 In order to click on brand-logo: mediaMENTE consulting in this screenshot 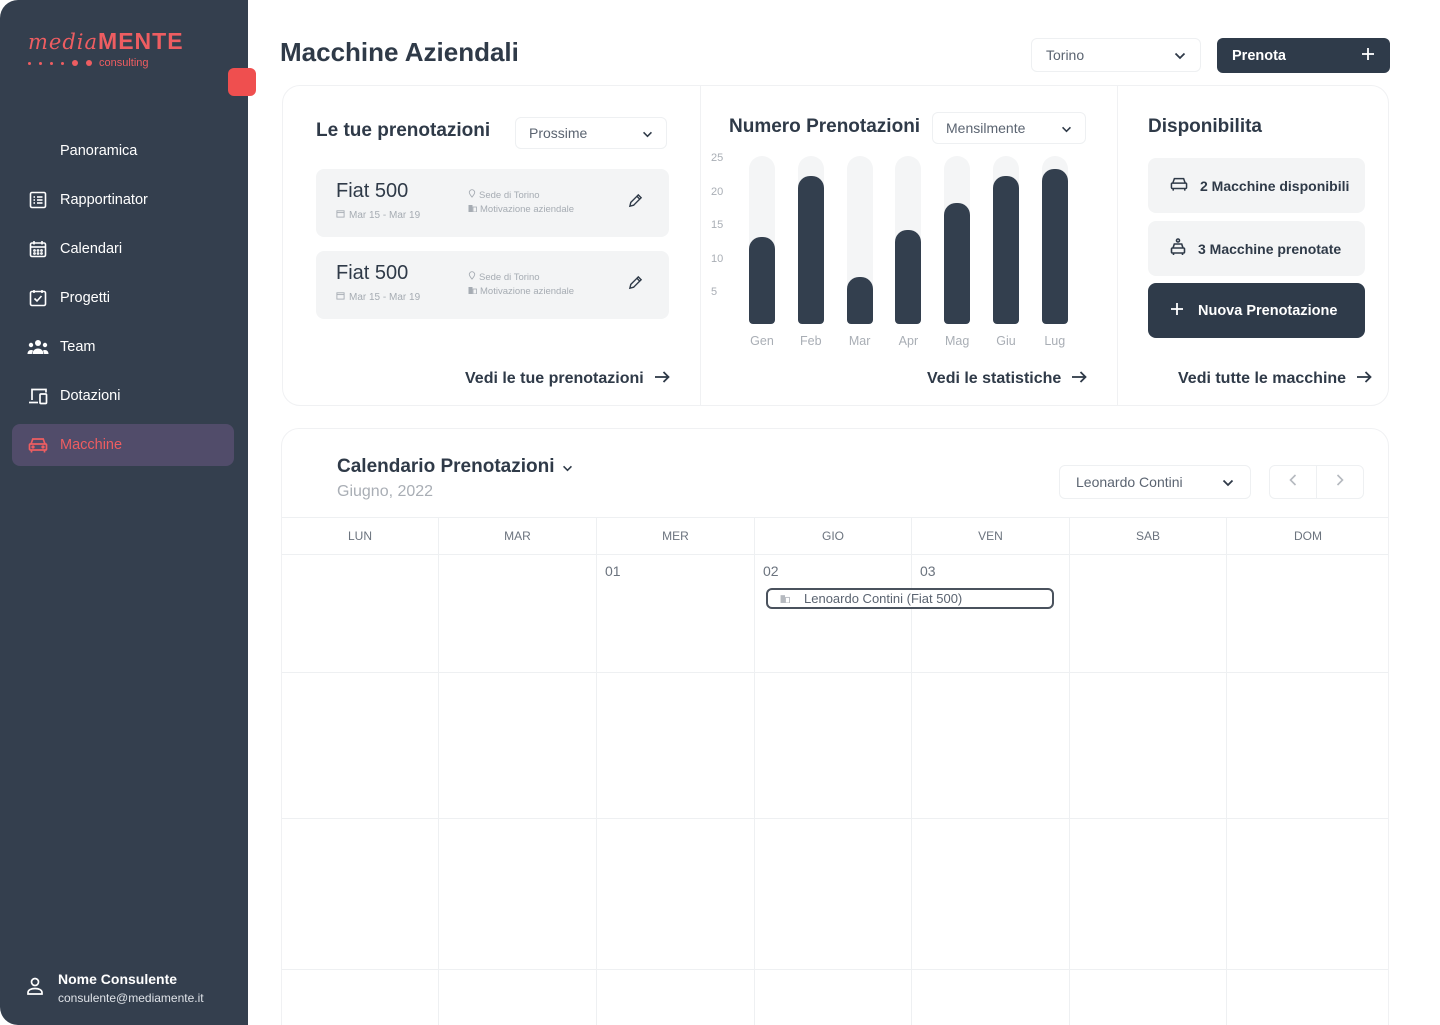, I will do `click(106, 48)`.